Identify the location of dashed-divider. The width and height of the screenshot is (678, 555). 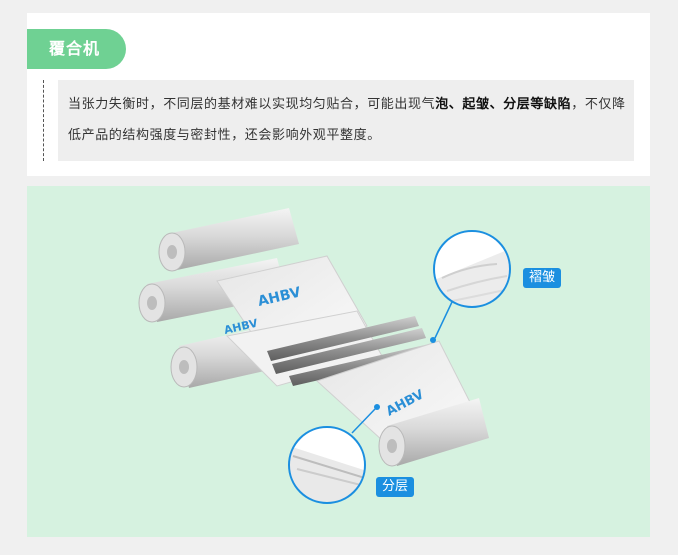
(43, 120).